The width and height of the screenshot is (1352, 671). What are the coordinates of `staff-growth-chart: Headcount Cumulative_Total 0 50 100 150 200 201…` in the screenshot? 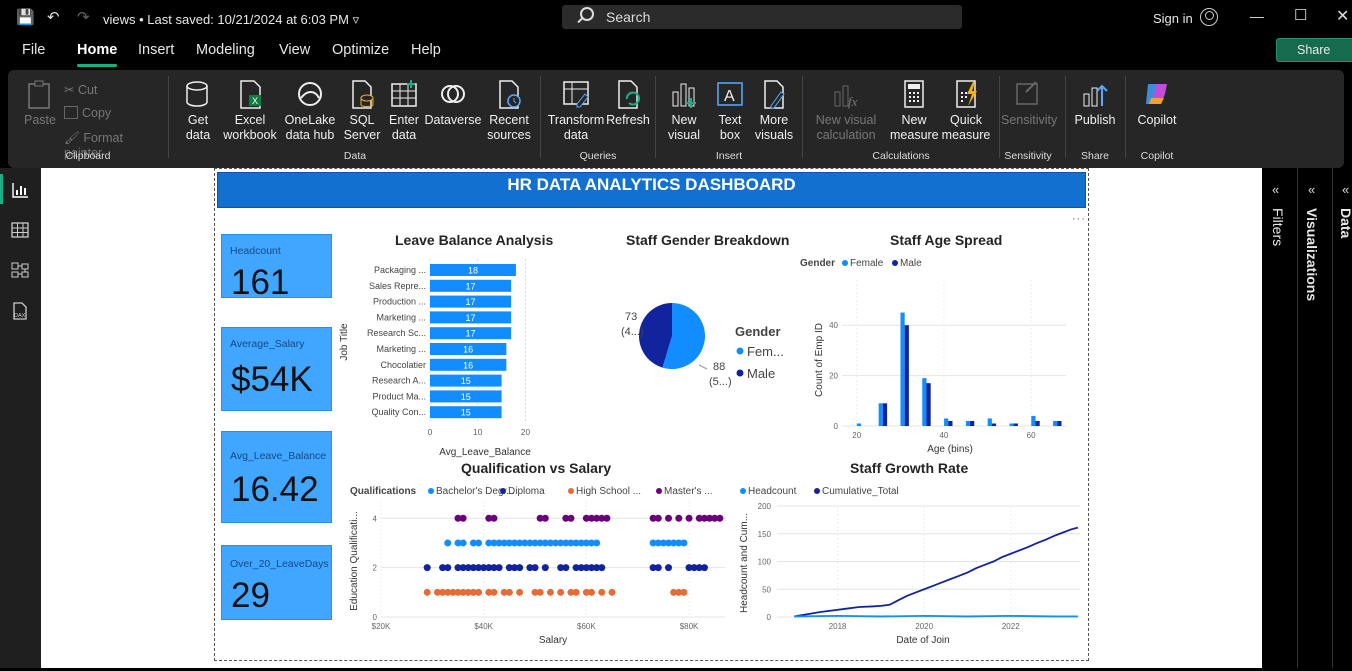 It's located at (910, 565).